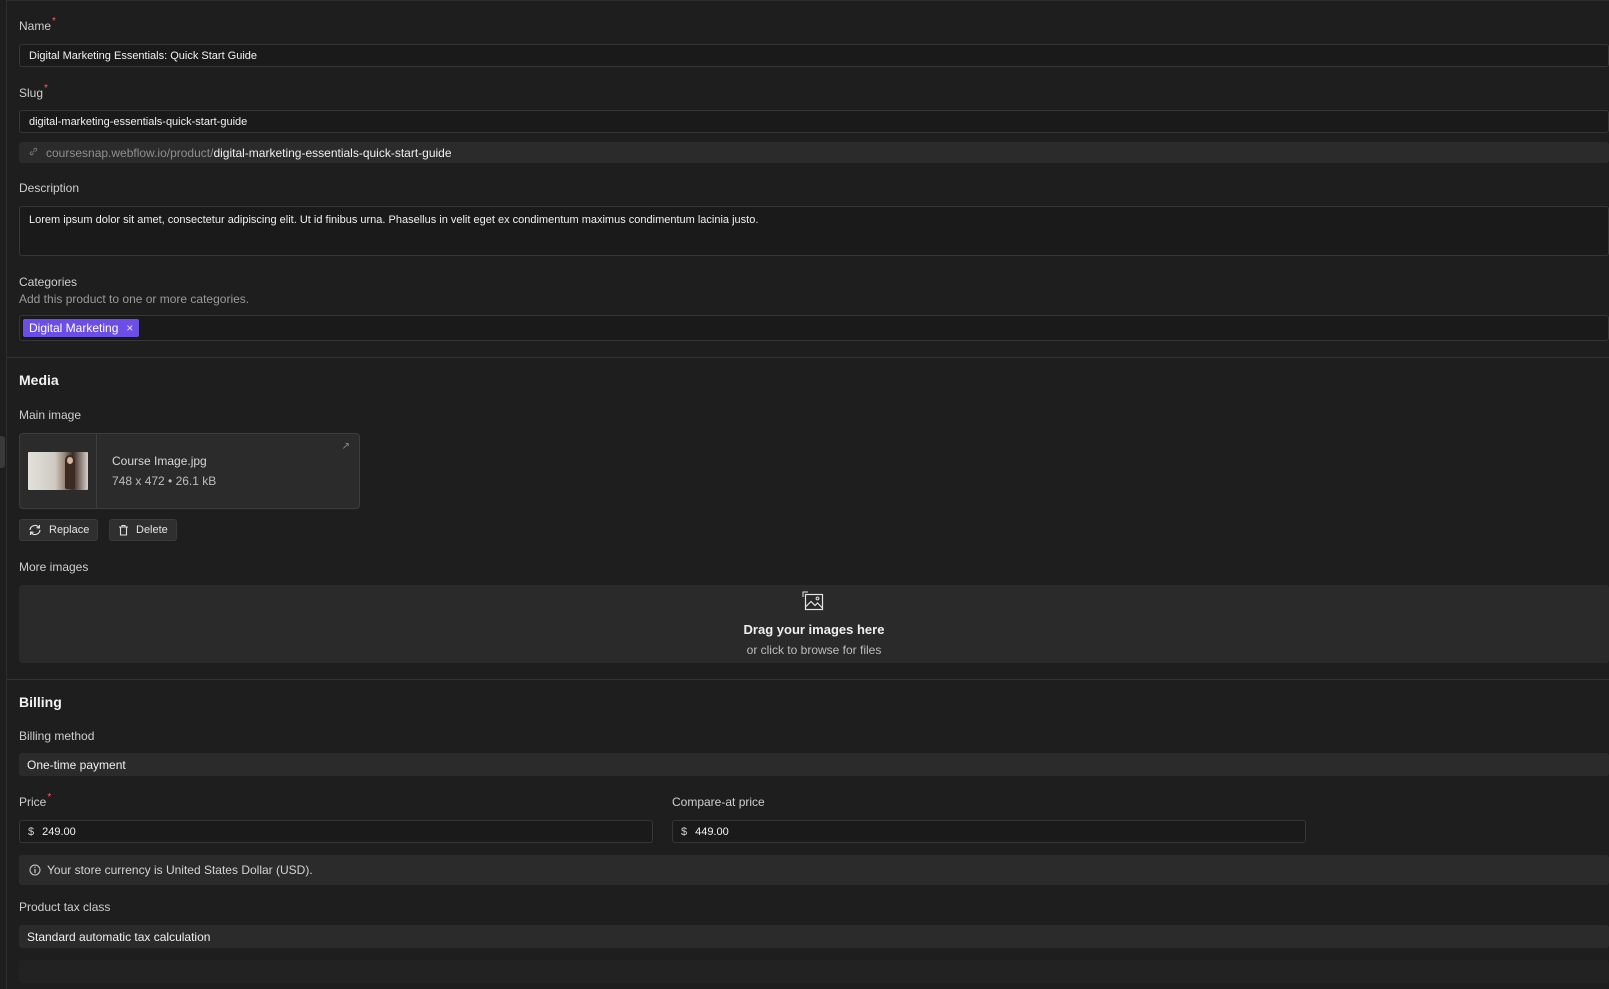 The image size is (1609, 989). I want to click on thumbnail-face, so click(70, 460).